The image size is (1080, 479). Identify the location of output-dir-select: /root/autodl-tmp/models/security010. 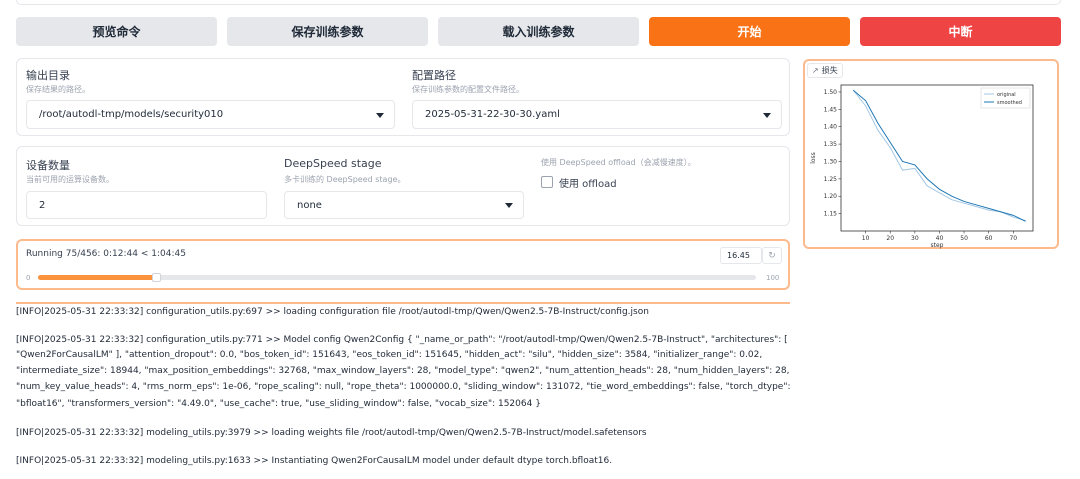
(210, 114).